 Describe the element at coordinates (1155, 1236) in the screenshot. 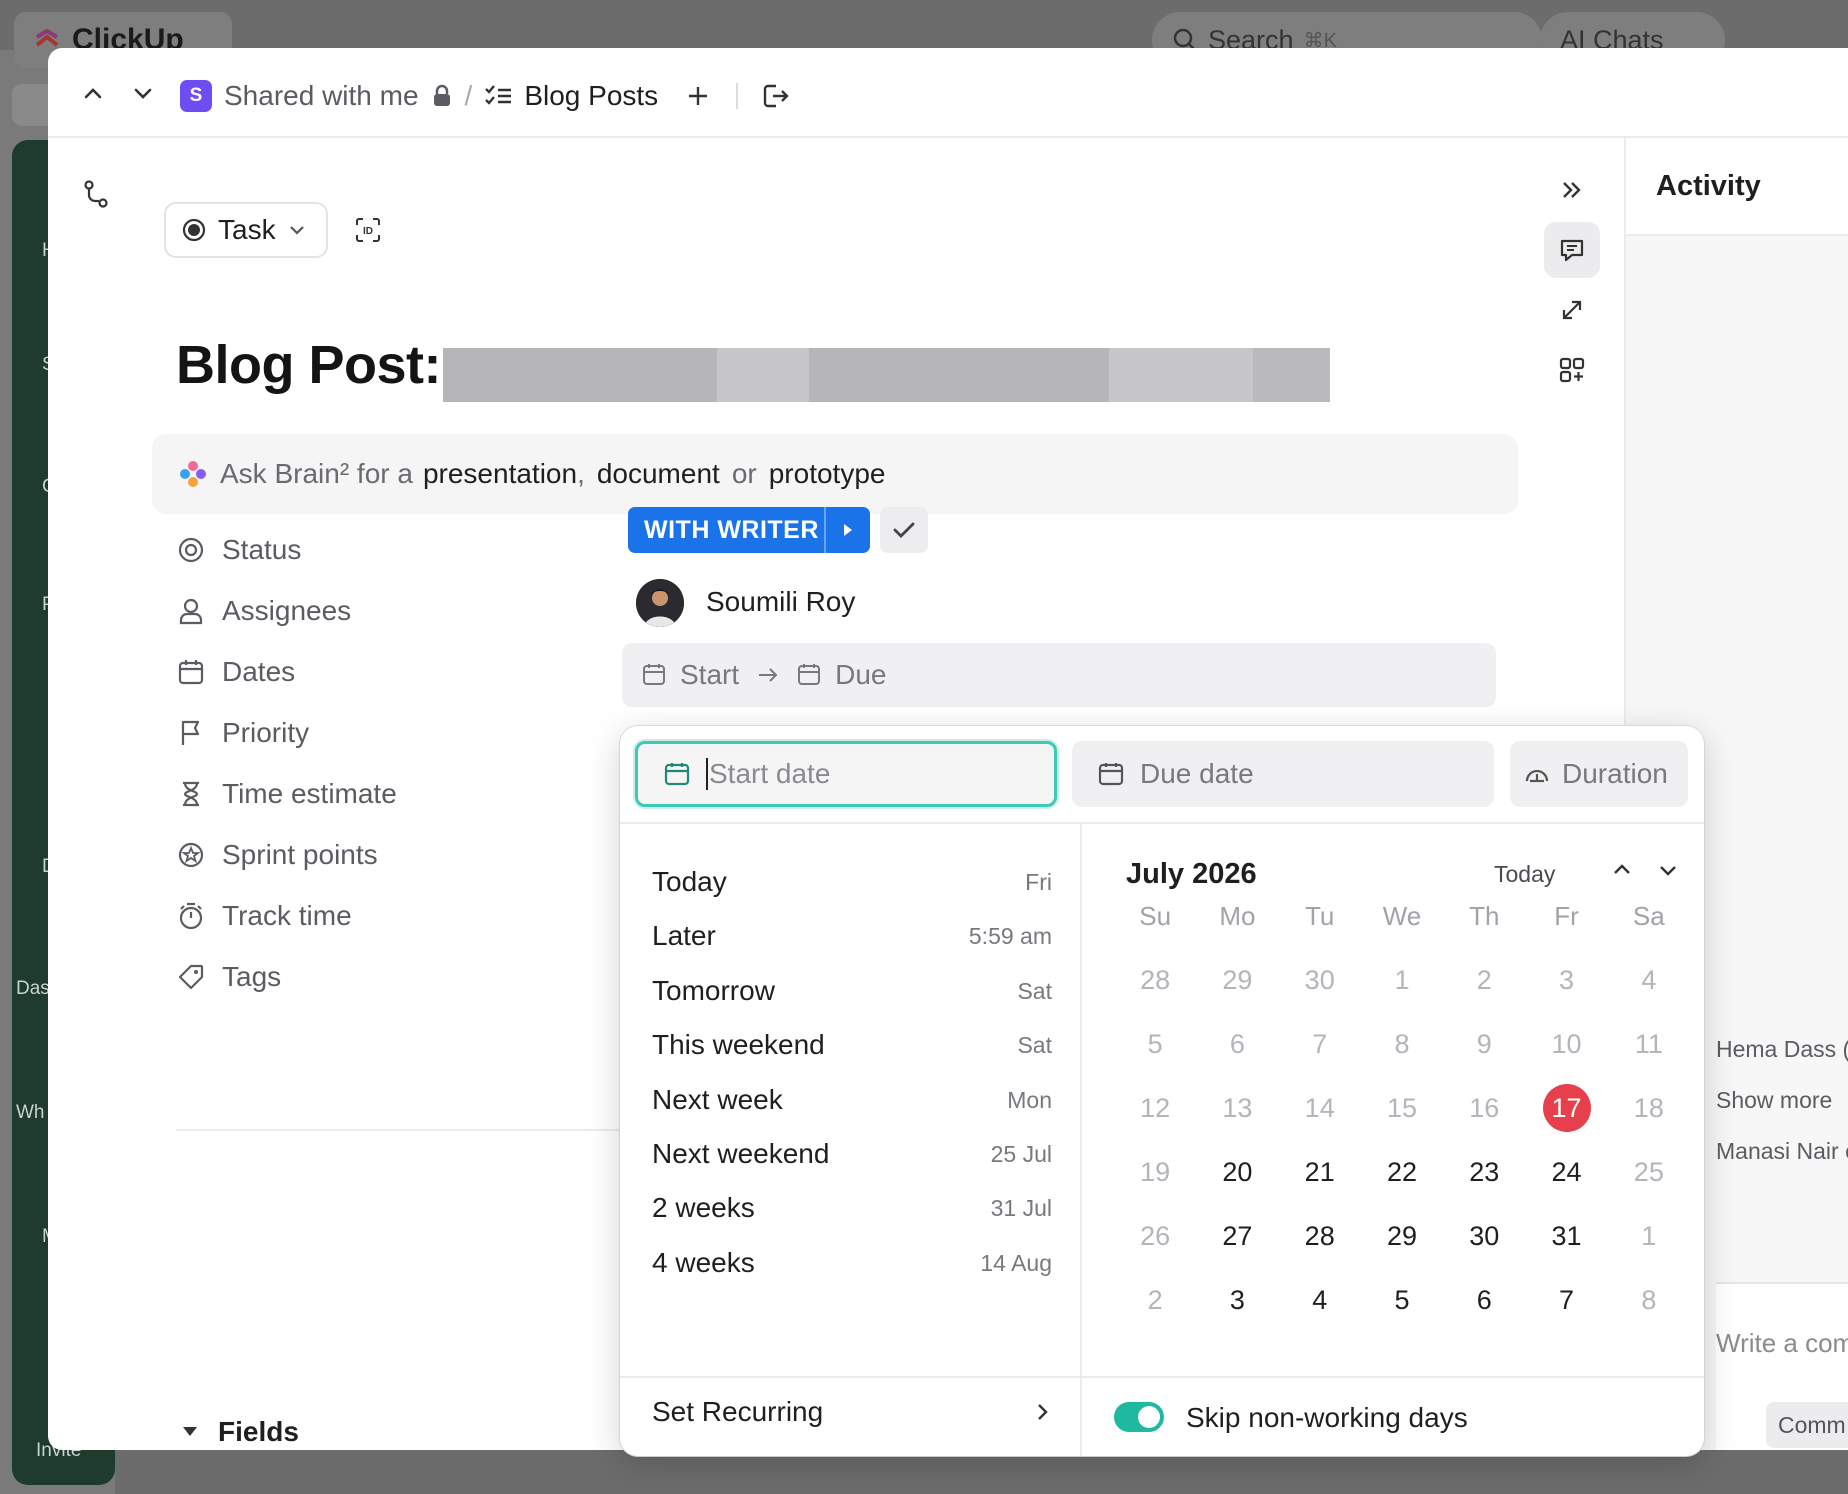

I see `calendar-day: 26` at that location.